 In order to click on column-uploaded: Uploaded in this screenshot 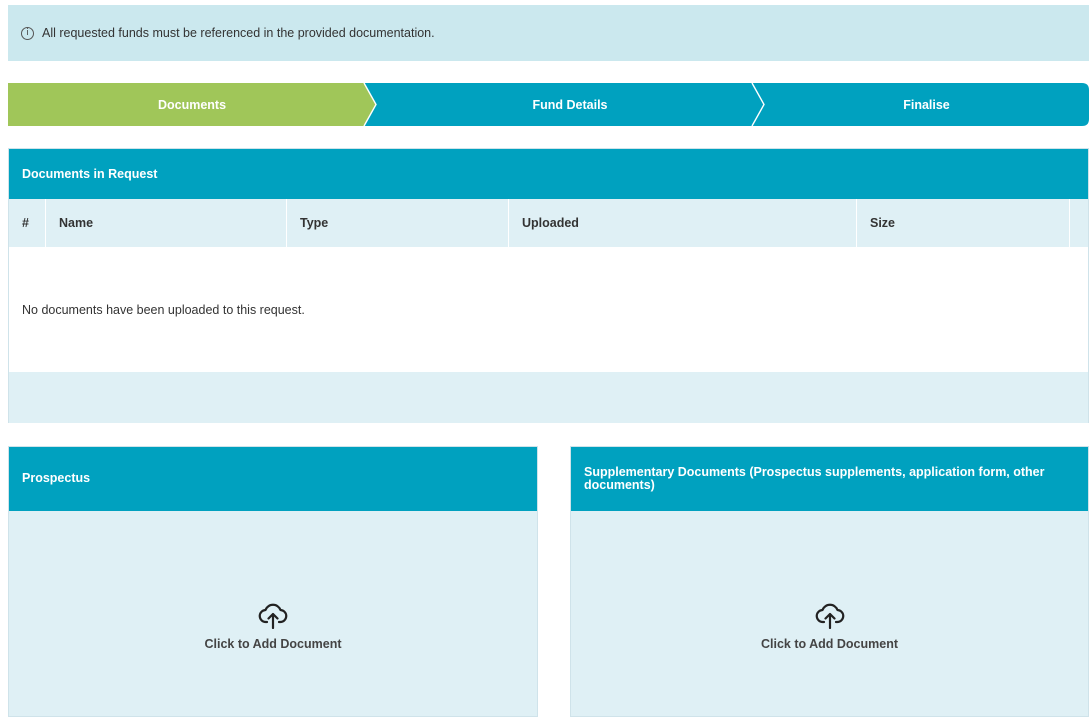, I will do `click(683, 223)`.